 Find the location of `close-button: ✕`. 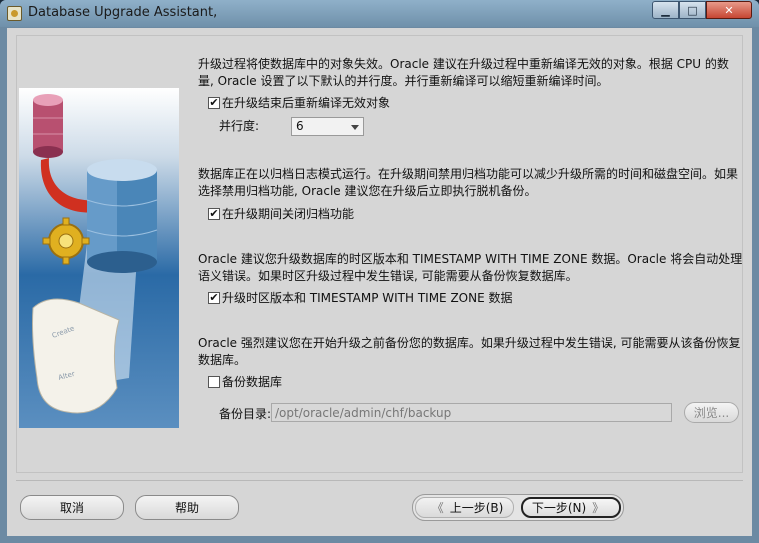

close-button: ✕ is located at coordinates (729, 10).